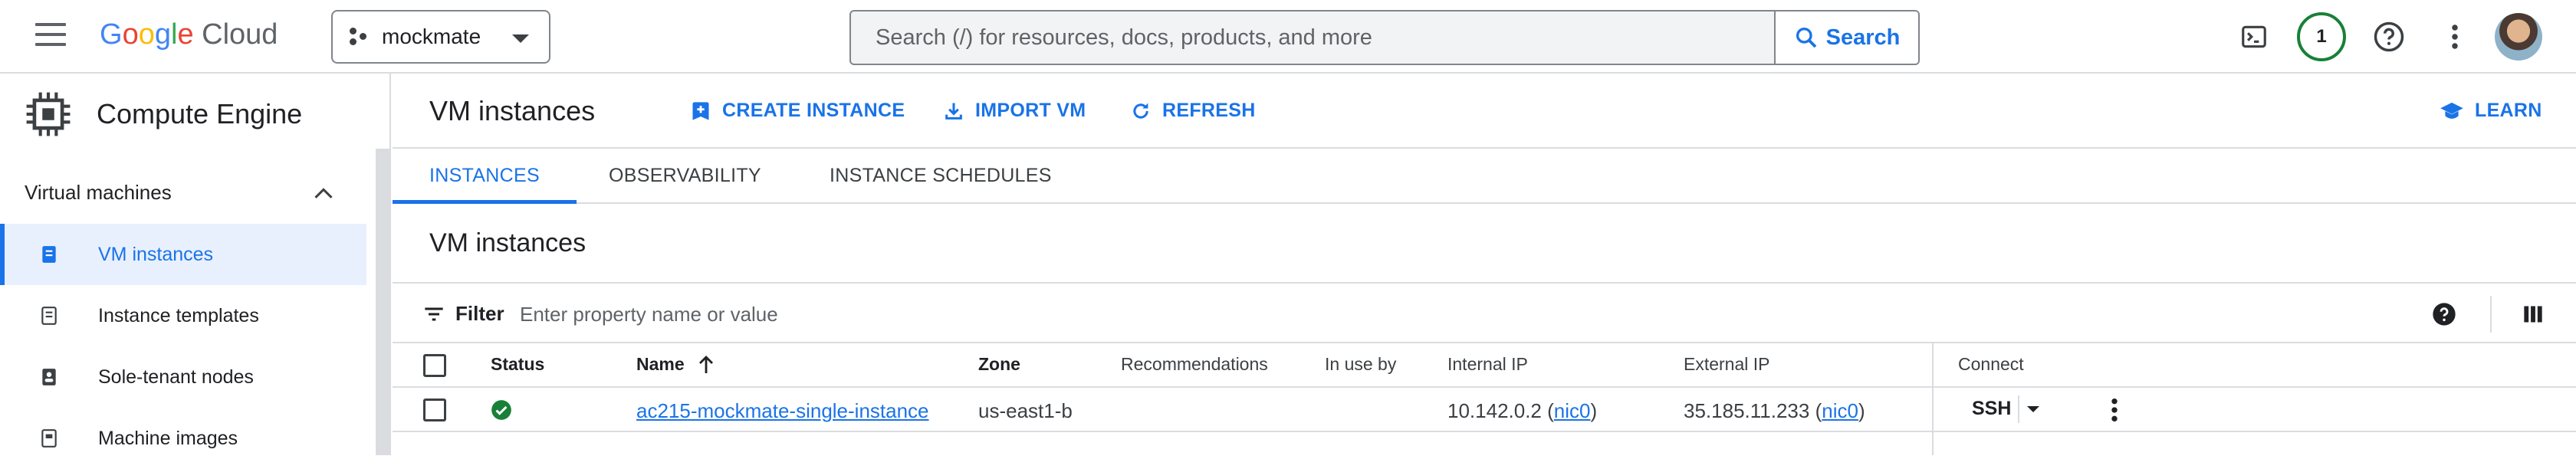 Image resolution: width=2576 pixels, height=469 pixels. Describe the element at coordinates (520, 39) in the screenshot. I see `chevron-down-icon` at that location.